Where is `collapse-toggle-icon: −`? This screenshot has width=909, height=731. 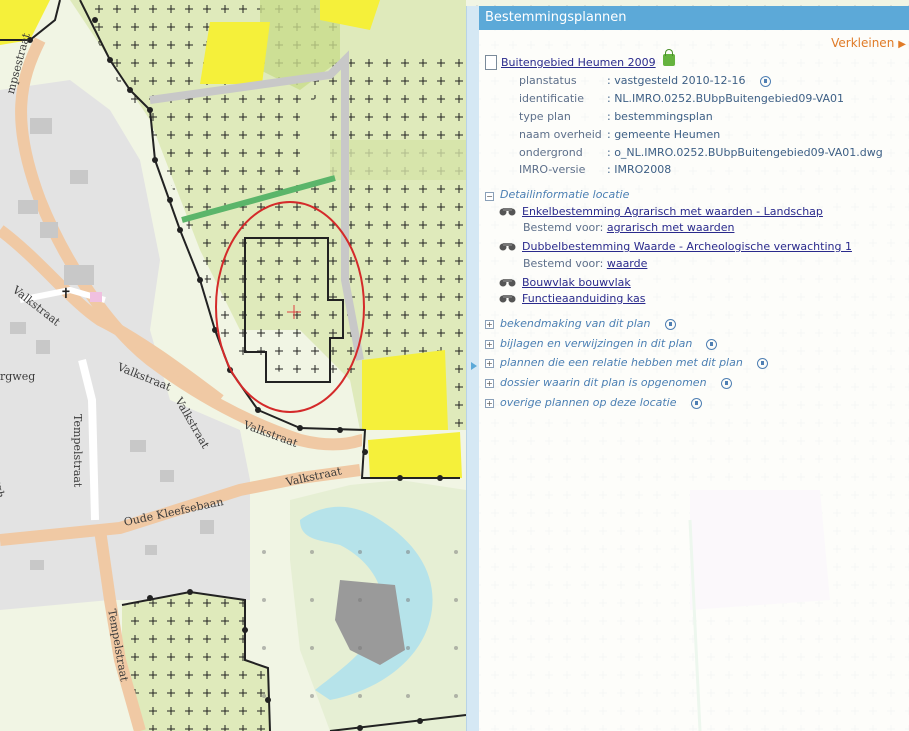 collapse-toggle-icon: − is located at coordinates (489, 196).